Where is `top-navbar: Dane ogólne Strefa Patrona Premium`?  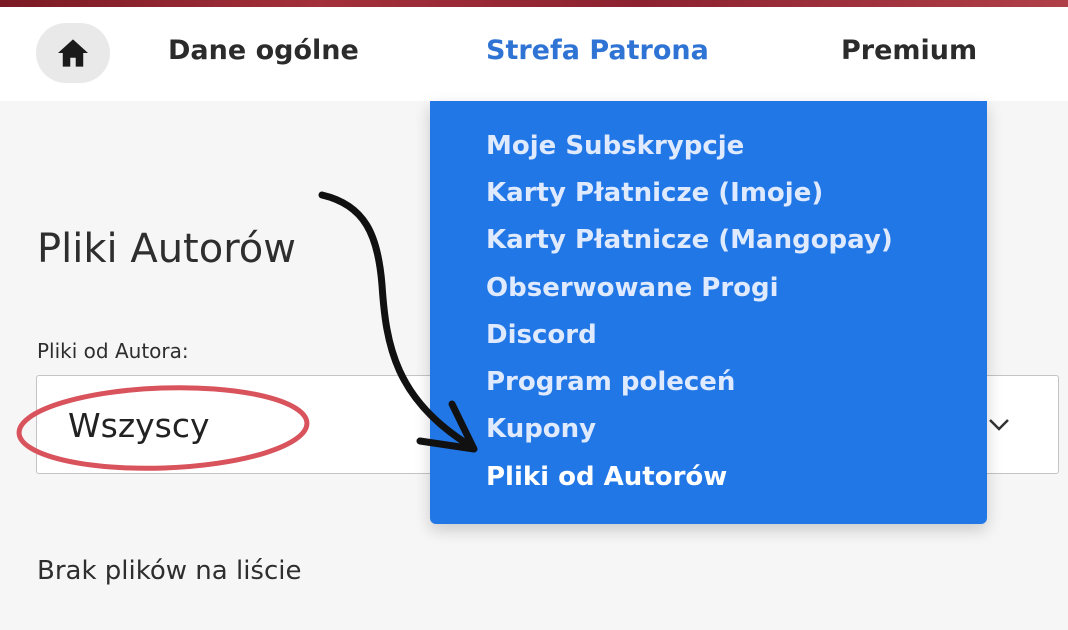
top-navbar: Dane ogólne Strefa Patrona Premium is located at coordinates (534, 54).